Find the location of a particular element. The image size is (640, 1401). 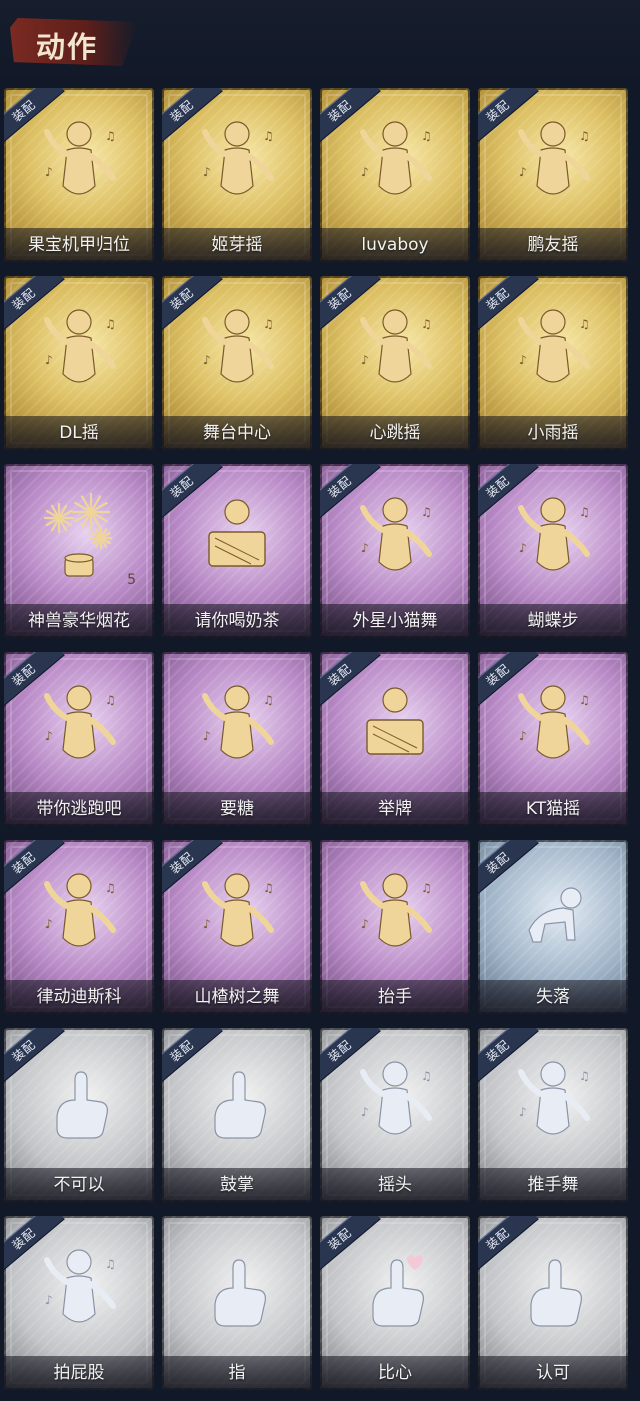

emote-name: 山楂树之舞 is located at coordinates (237, 997).